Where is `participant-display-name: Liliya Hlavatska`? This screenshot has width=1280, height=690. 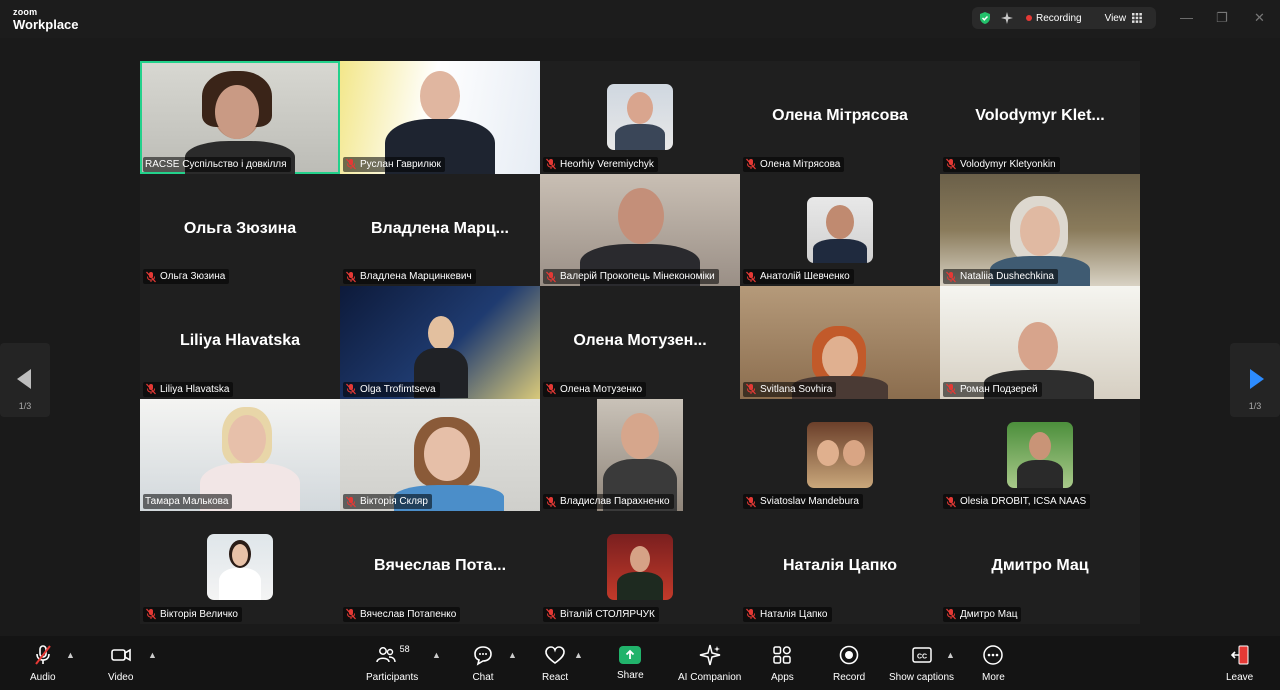
participant-display-name: Liliya Hlavatska is located at coordinates (240, 340).